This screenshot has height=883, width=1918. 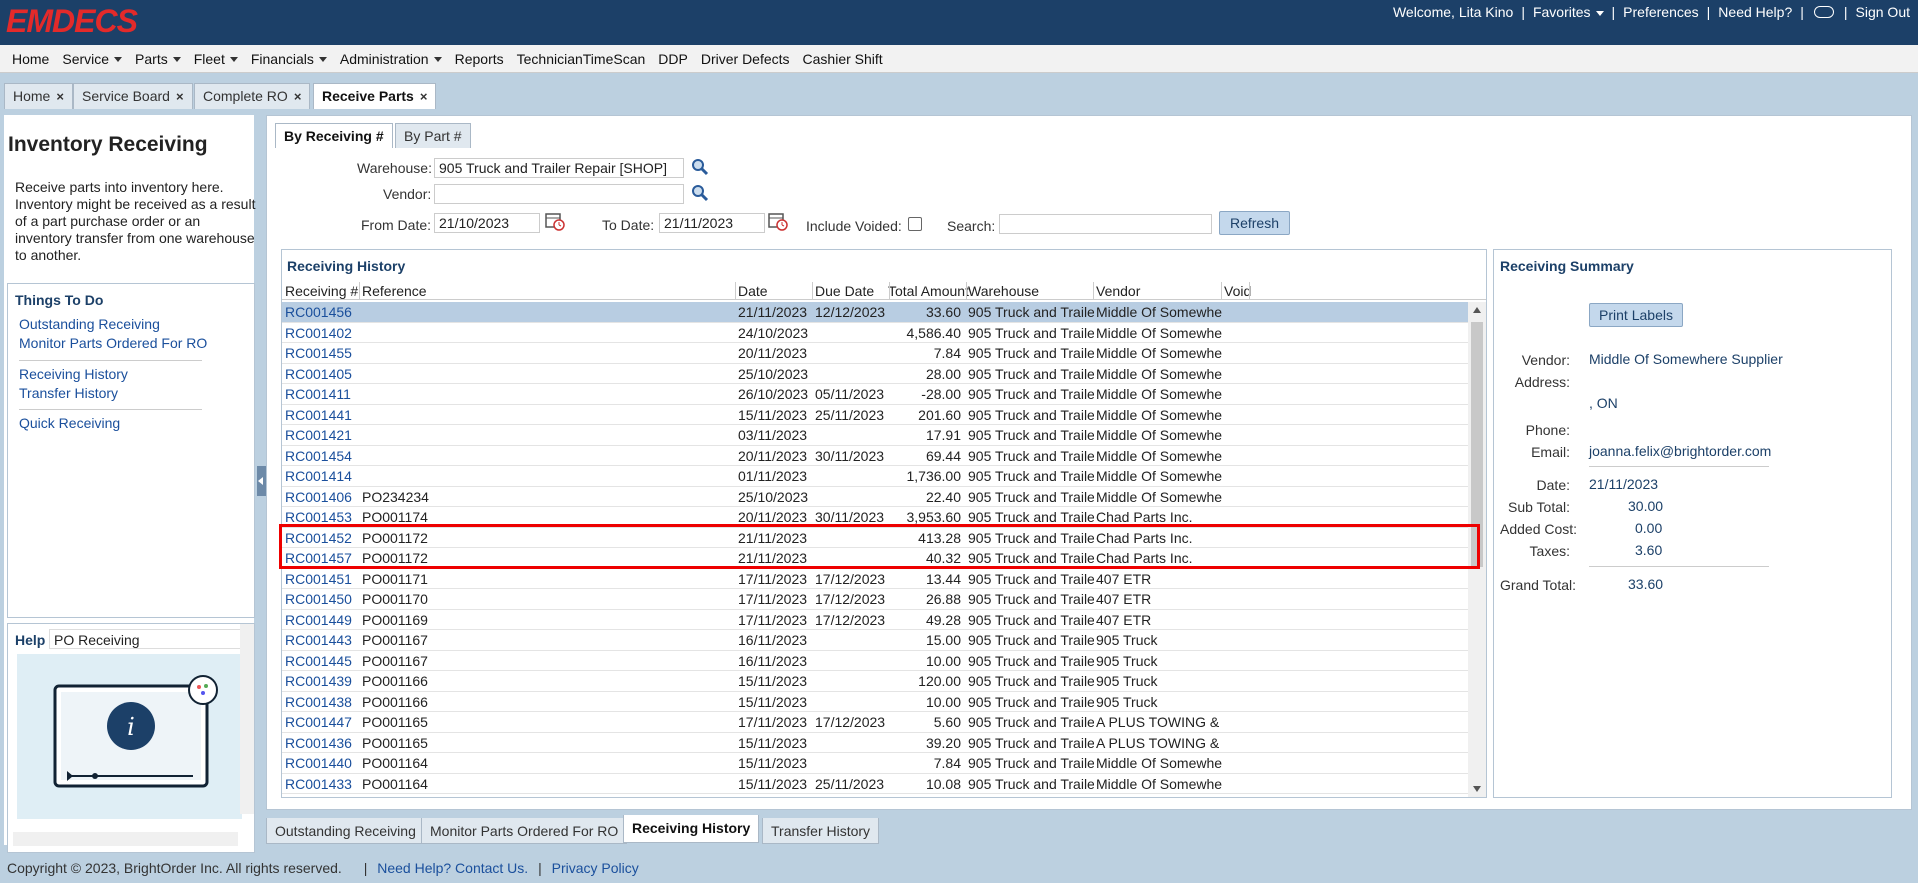 I want to click on preferences-link: Preferences, so click(x=1660, y=12).